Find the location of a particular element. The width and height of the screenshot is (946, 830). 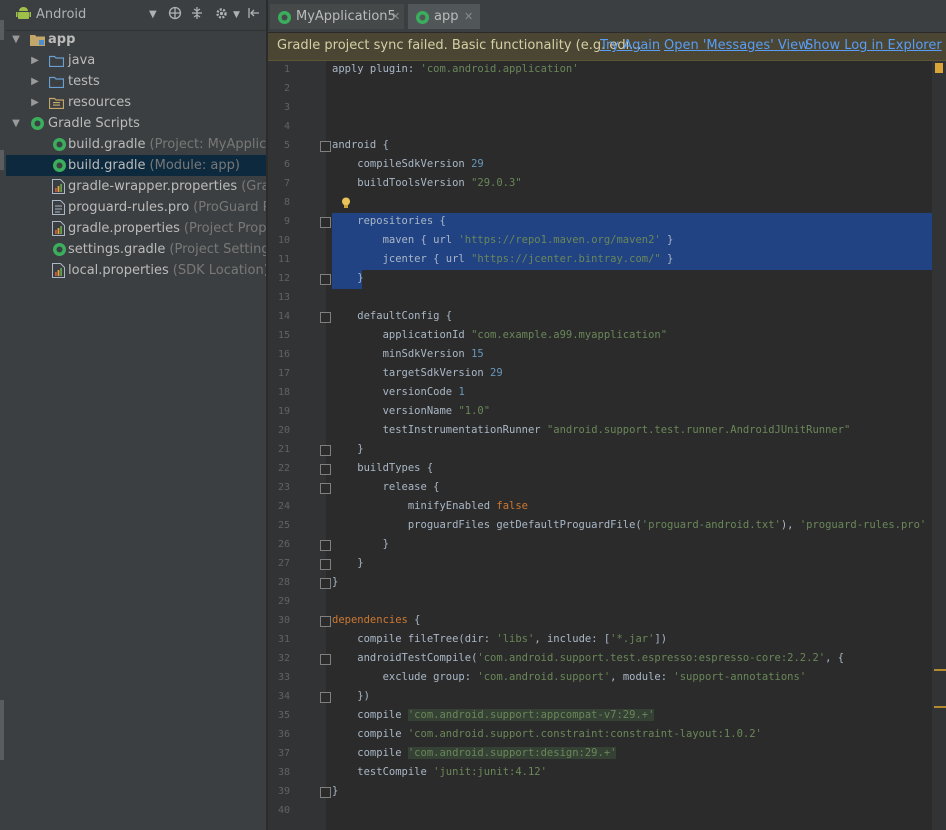

tab-myapplication5: MyApplication5 ✕ is located at coordinates (337, 16).